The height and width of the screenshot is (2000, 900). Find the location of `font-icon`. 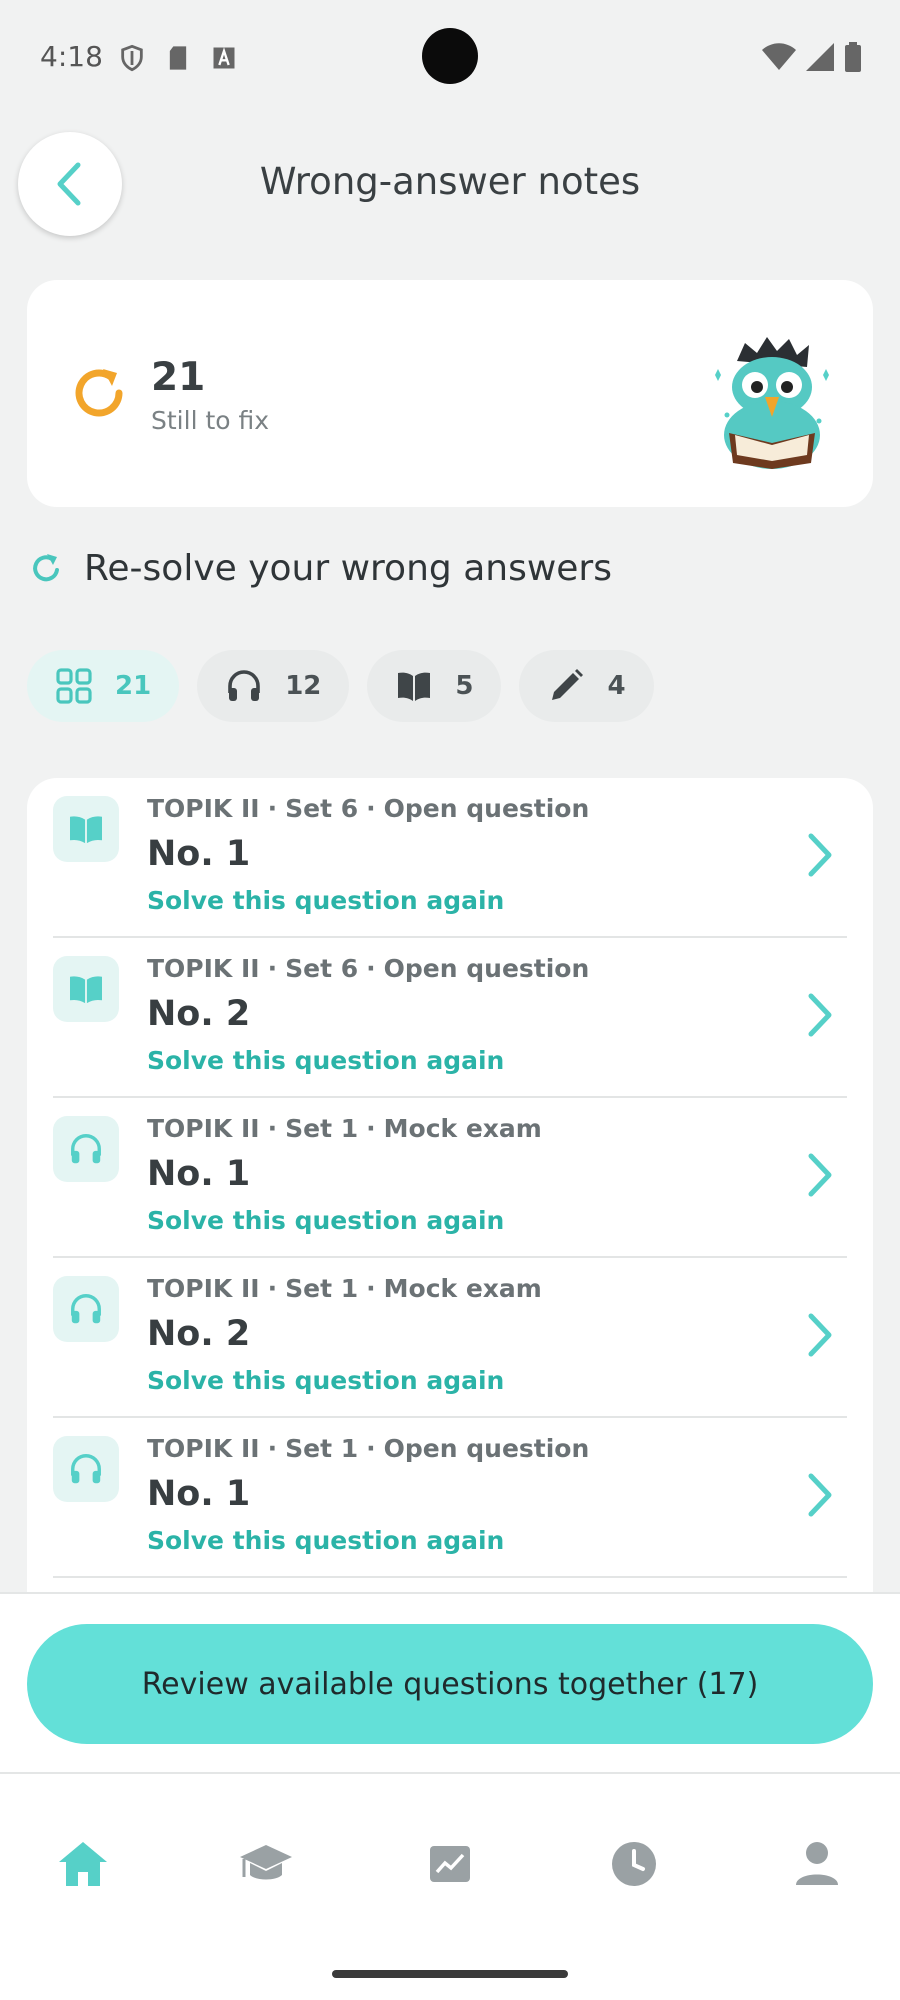

font-icon is located at coordinates (224, 58).